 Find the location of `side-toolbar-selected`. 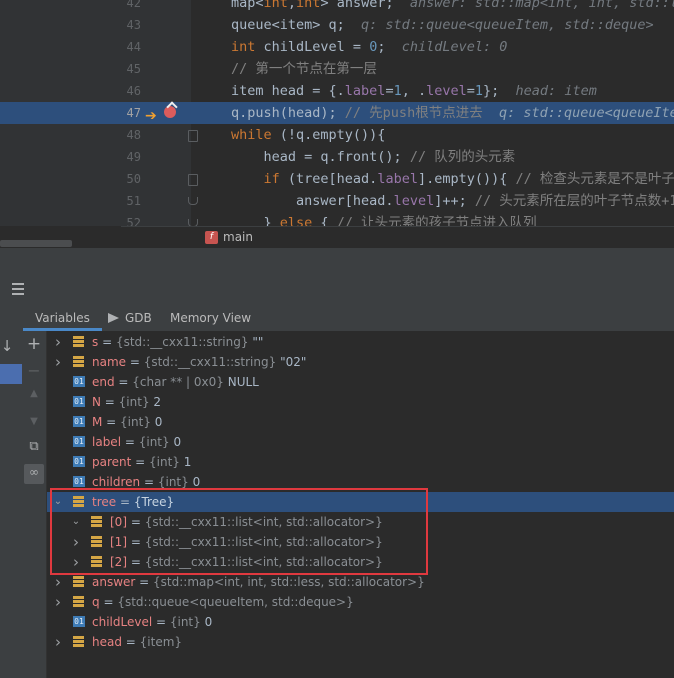

side-toolbar-selected is located at coordinates (11, 374).